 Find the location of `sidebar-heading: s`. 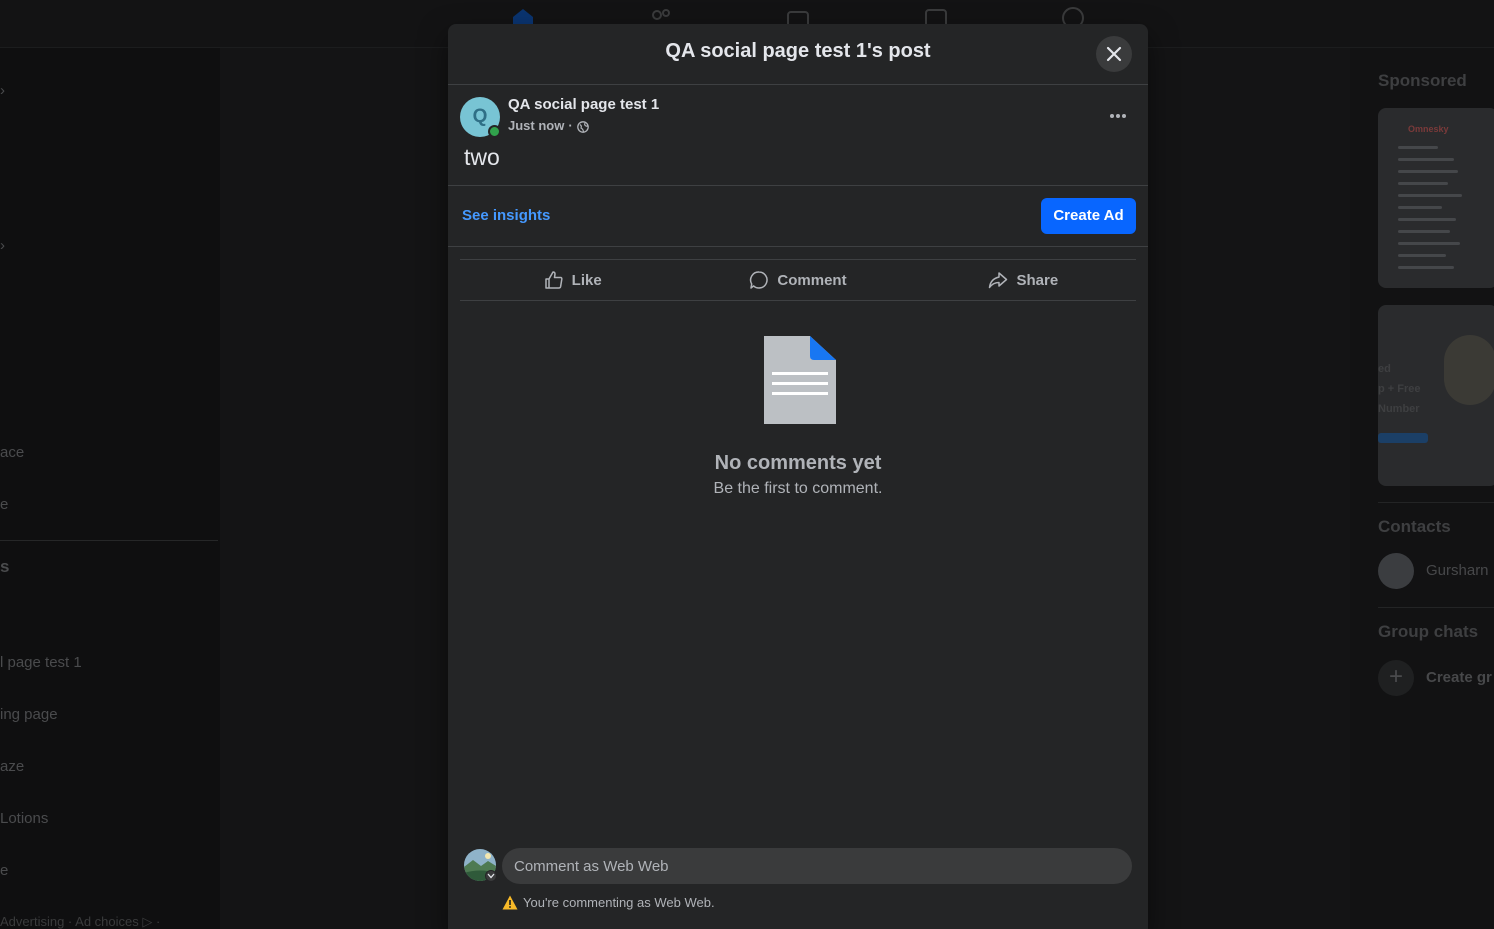

sidebar-heading: s is located at coordinates (5, 566).